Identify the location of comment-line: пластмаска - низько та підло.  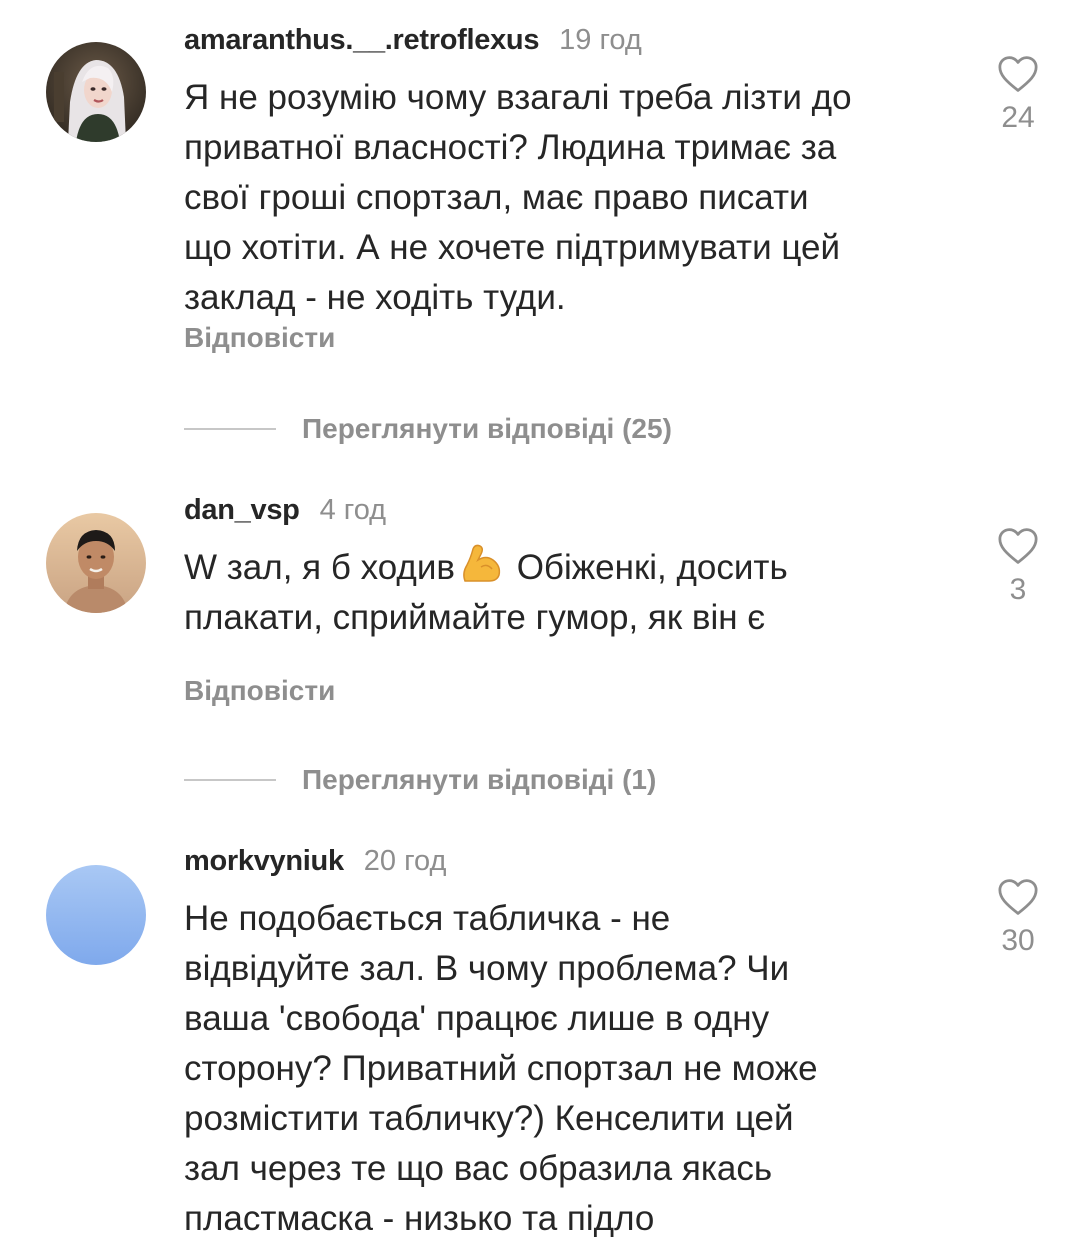
(419, 1218).